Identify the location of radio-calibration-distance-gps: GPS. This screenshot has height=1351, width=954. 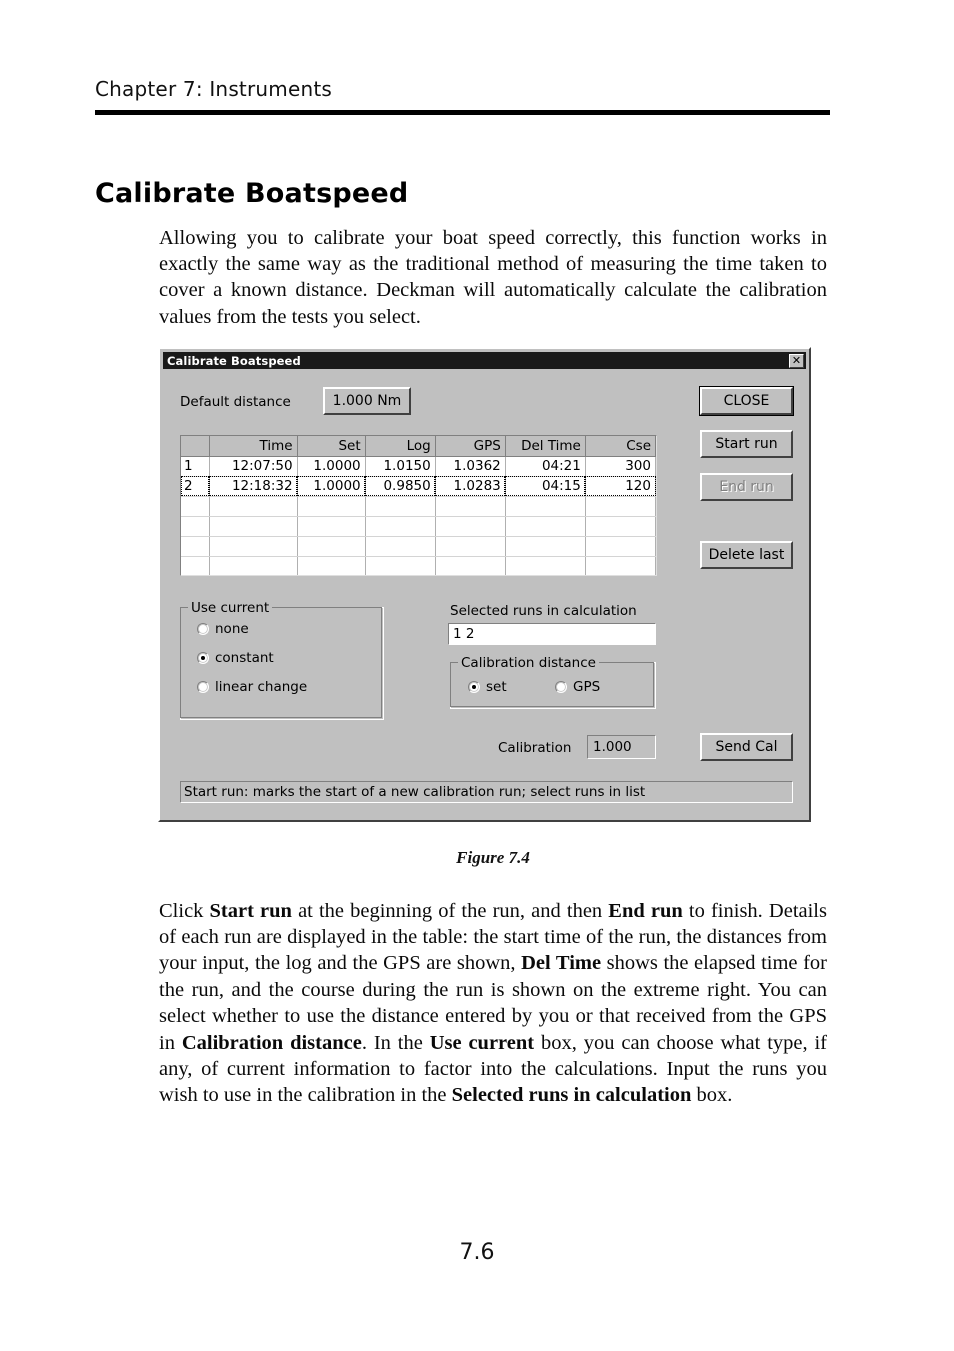
(577, 687).